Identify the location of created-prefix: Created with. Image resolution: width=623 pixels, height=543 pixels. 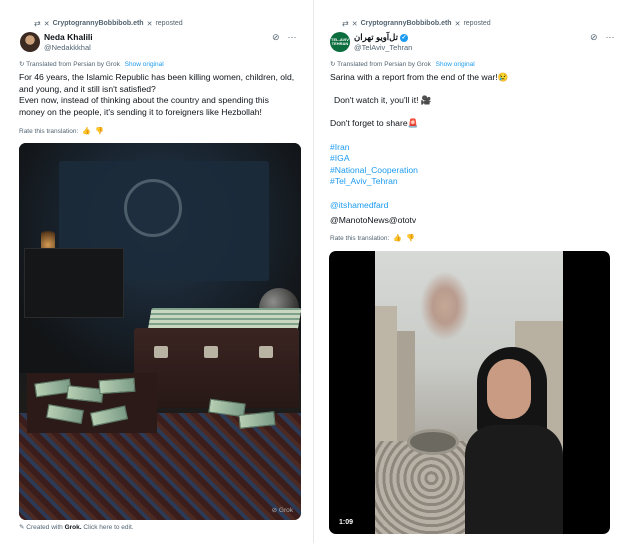
(44, 527).